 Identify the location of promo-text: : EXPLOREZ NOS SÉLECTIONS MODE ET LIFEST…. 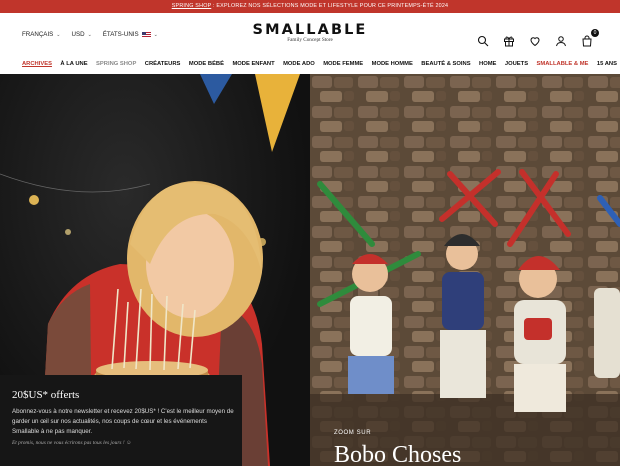
(330, 6).